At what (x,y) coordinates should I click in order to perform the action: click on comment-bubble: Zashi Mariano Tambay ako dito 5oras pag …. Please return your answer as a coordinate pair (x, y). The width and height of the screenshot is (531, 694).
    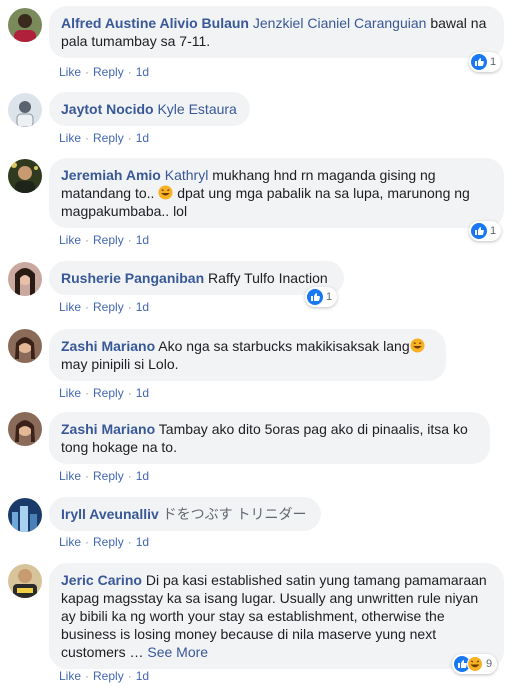
    Looking at the image, I should click on (269, 438).